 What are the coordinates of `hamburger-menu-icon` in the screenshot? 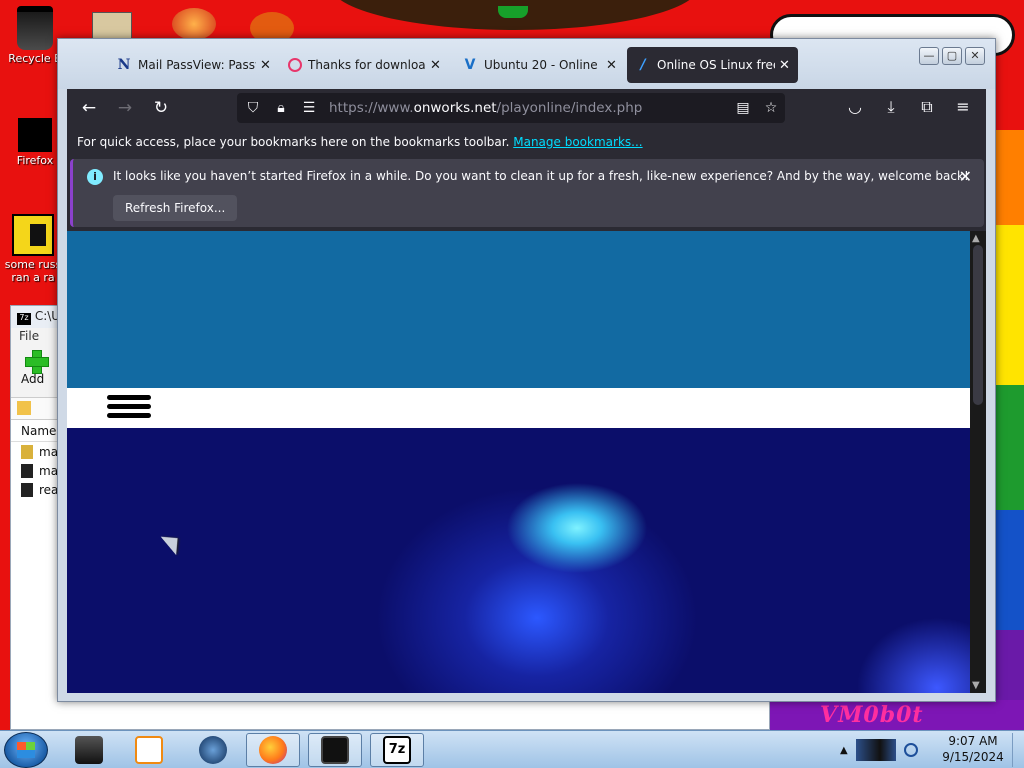 It's located at (129, 408).